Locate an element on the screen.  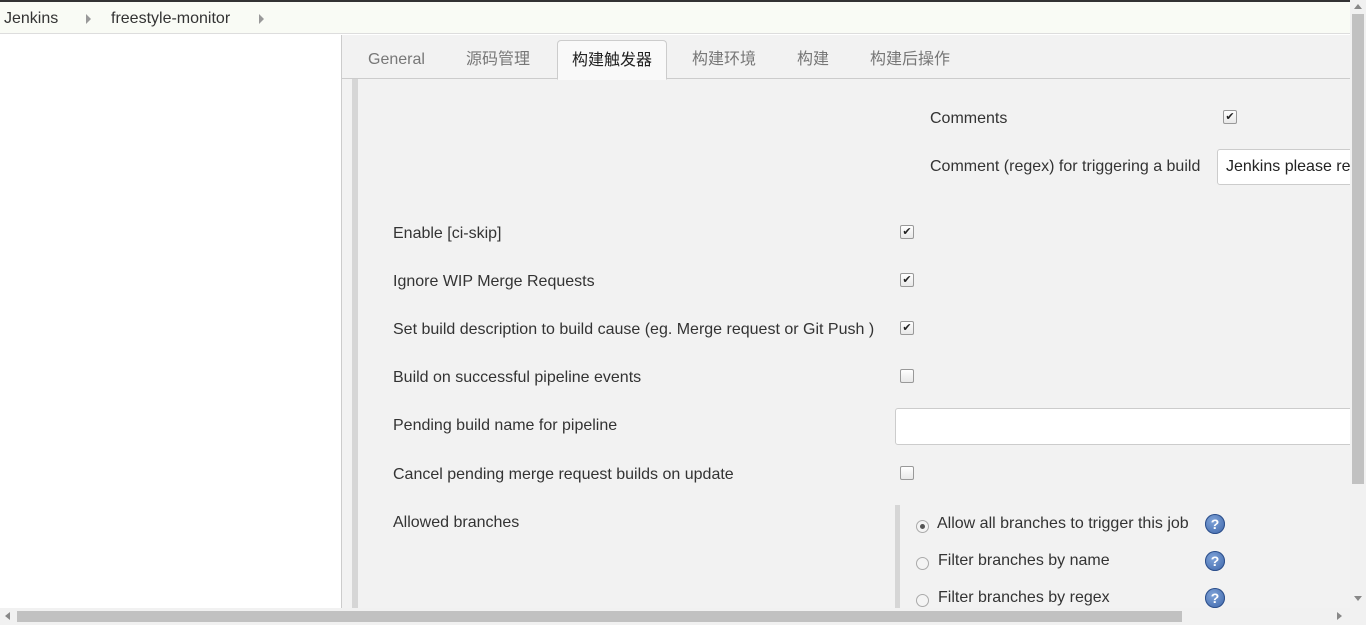
ci-skip-checkbox: ✔ is located at coordinates (907, 232).